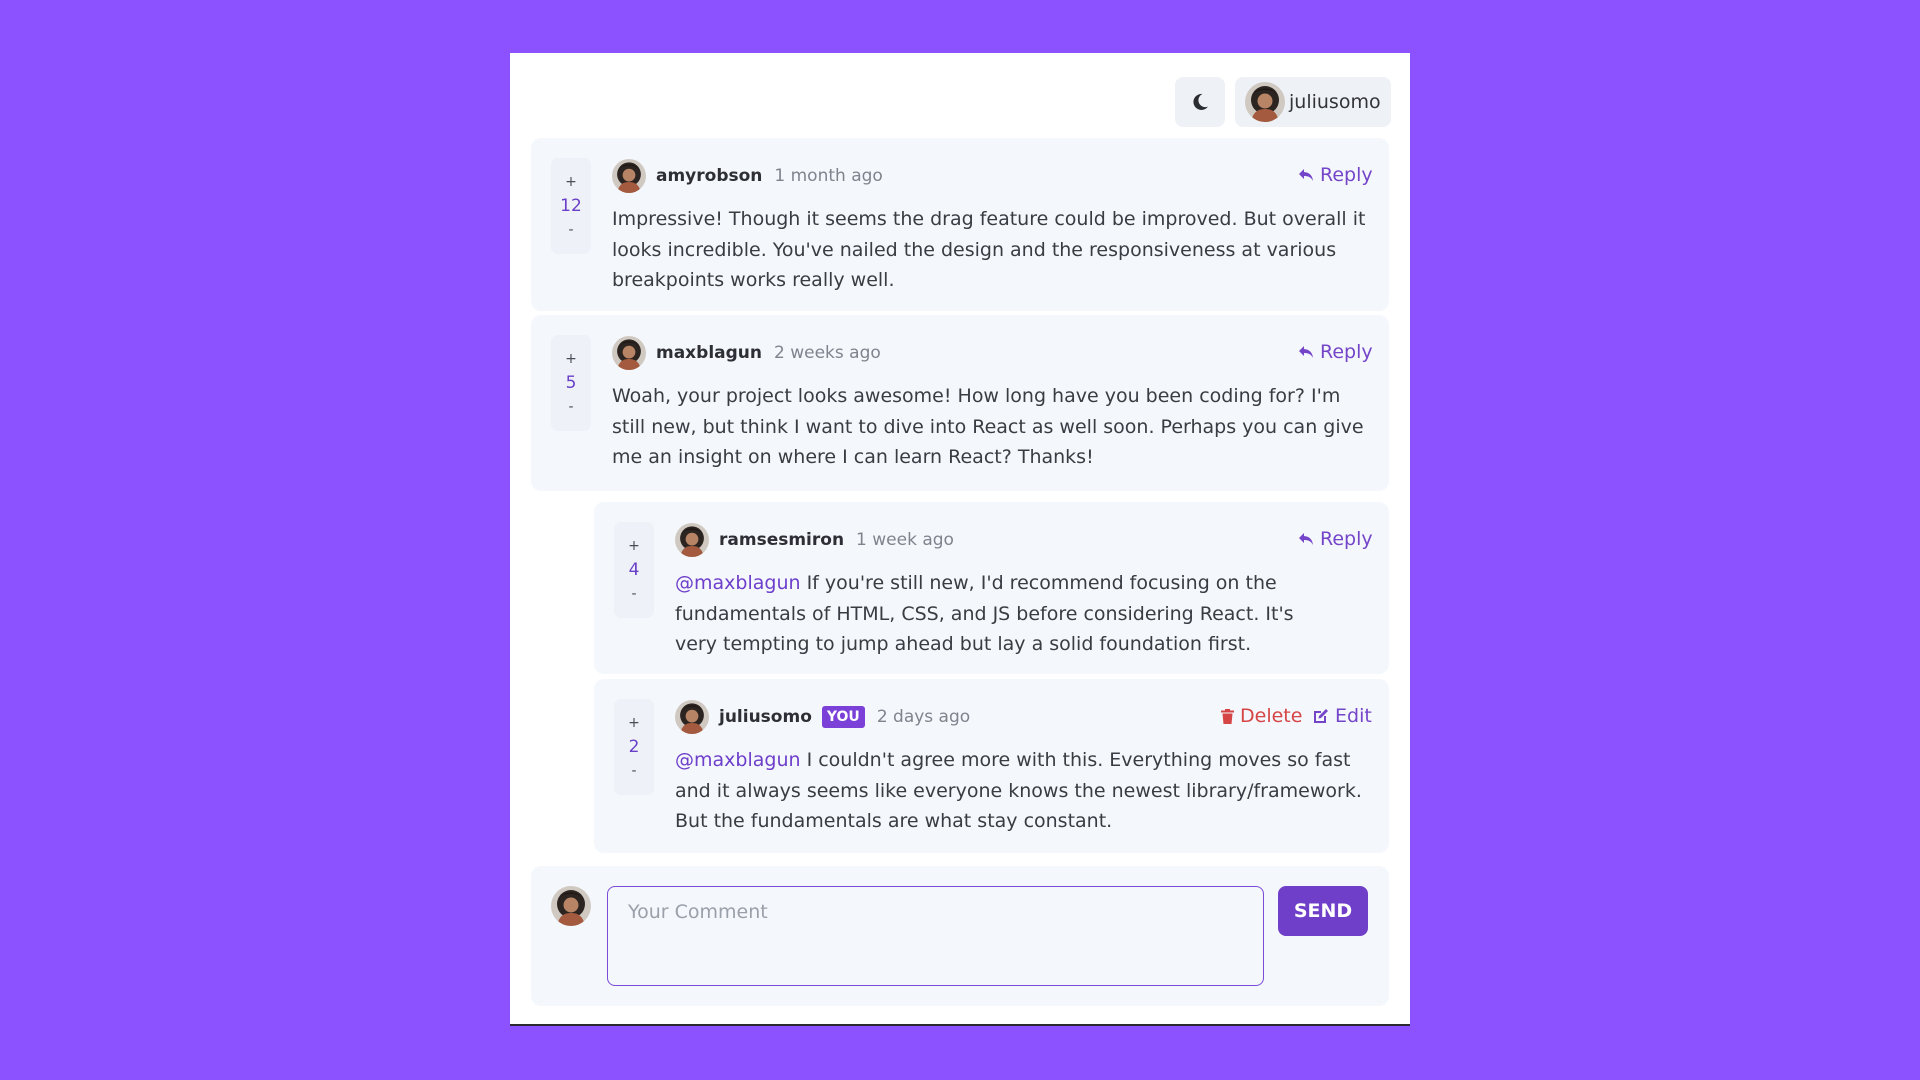  Describe the element at coordinates (828, 176) in the screenshot. I see `comment-timestamp: 1 month ago` at that location.